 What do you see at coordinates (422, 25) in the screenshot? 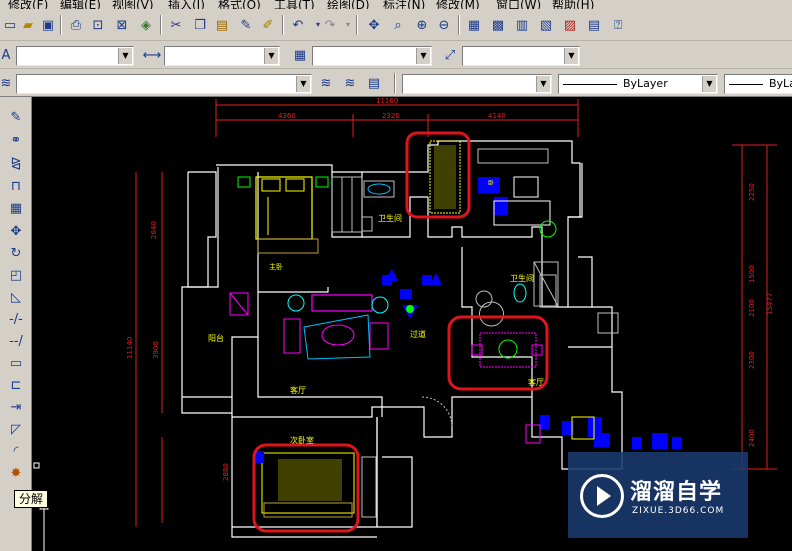
I see `zoom-window-icon: ⊕` at bounding box center [422, 25].